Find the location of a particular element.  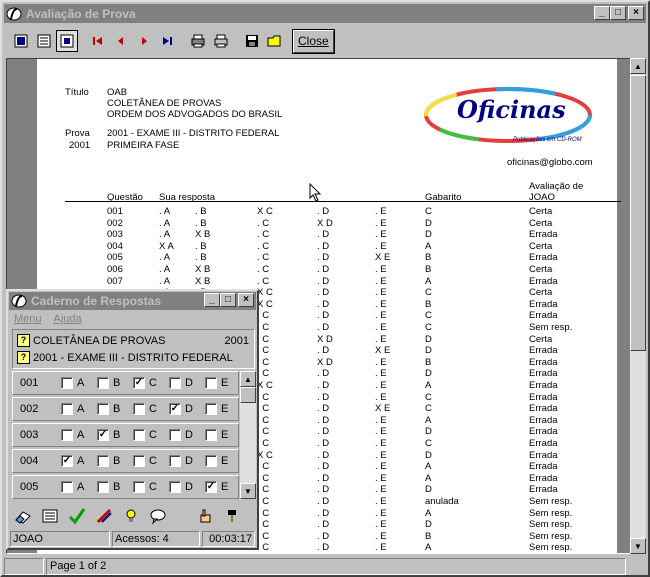

minimize-button: _ is located at coordinates (602, 13).